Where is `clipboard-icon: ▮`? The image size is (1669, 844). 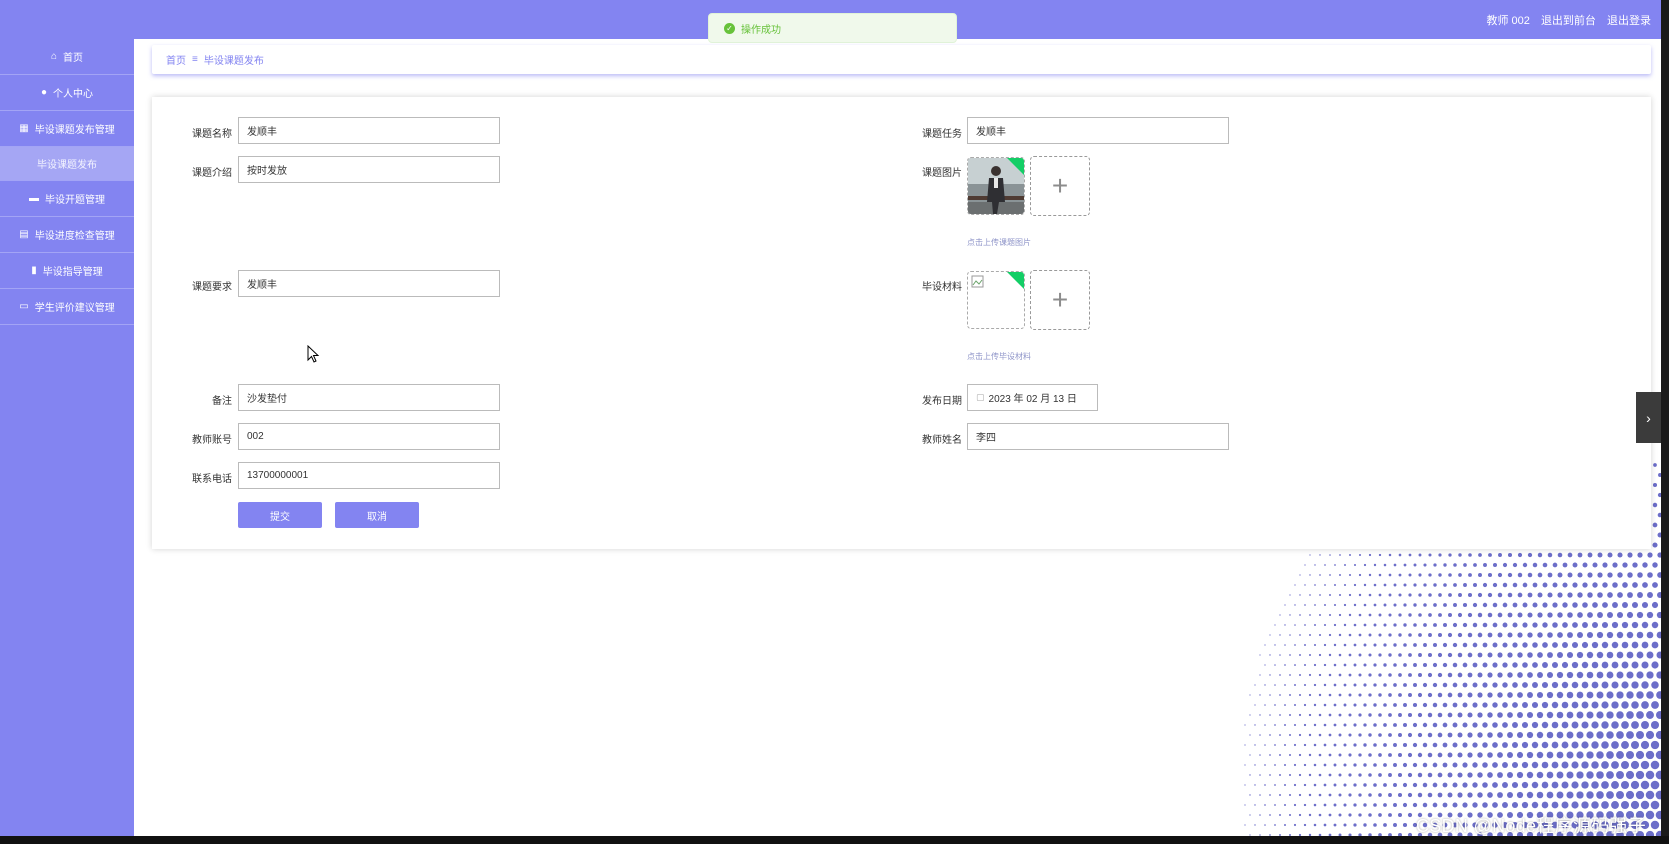 clipboard-icon: ▮ is located at coordinates (34, 270).